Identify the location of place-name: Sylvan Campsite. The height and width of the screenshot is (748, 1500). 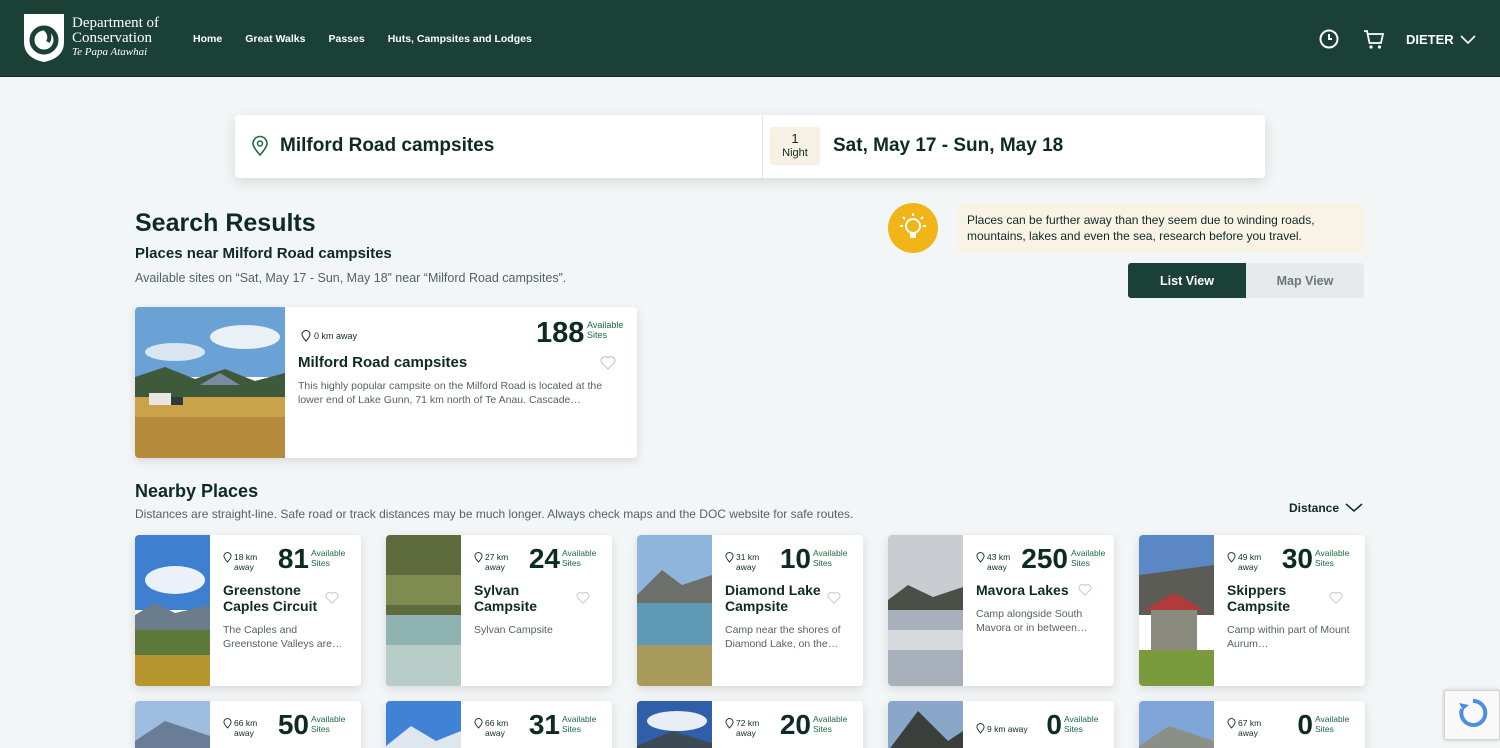
(524, 598).